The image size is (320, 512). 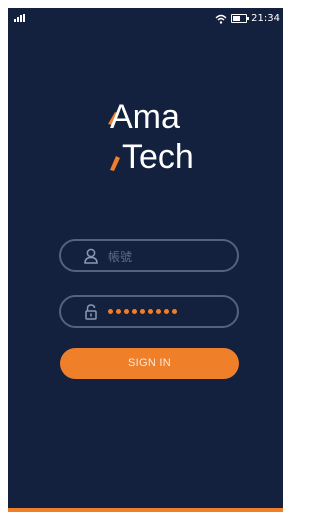 What do you see at coordinates (237, 18) in the screenshot?
I see `battery-fill` at bounding box center [237, 18].